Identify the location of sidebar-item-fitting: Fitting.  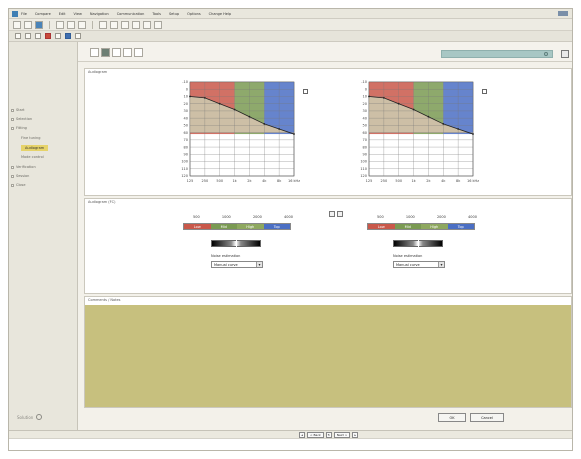
(19, 128).